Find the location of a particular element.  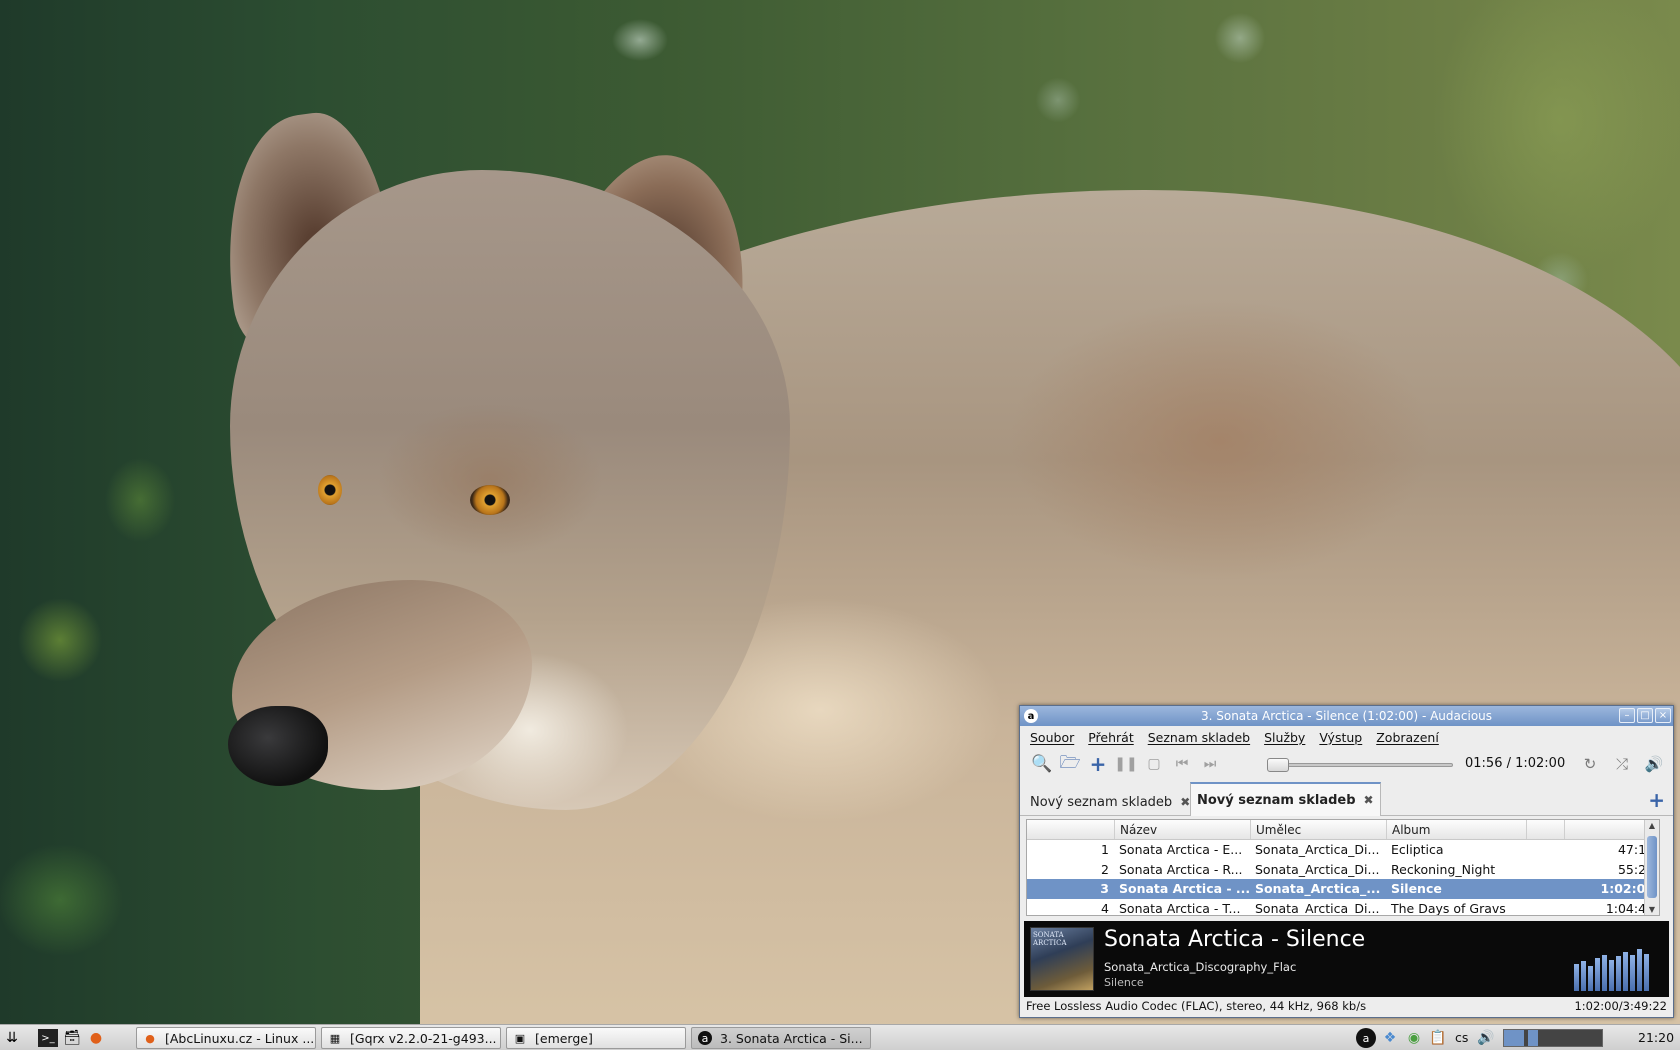

toolbar: 🔍 🗁 + ❚❚ ▢ ⏮ ⏭ 01:56 / 1:02:00 ↻ ⤮ 🔊 is located at coordinates (1346, 764).